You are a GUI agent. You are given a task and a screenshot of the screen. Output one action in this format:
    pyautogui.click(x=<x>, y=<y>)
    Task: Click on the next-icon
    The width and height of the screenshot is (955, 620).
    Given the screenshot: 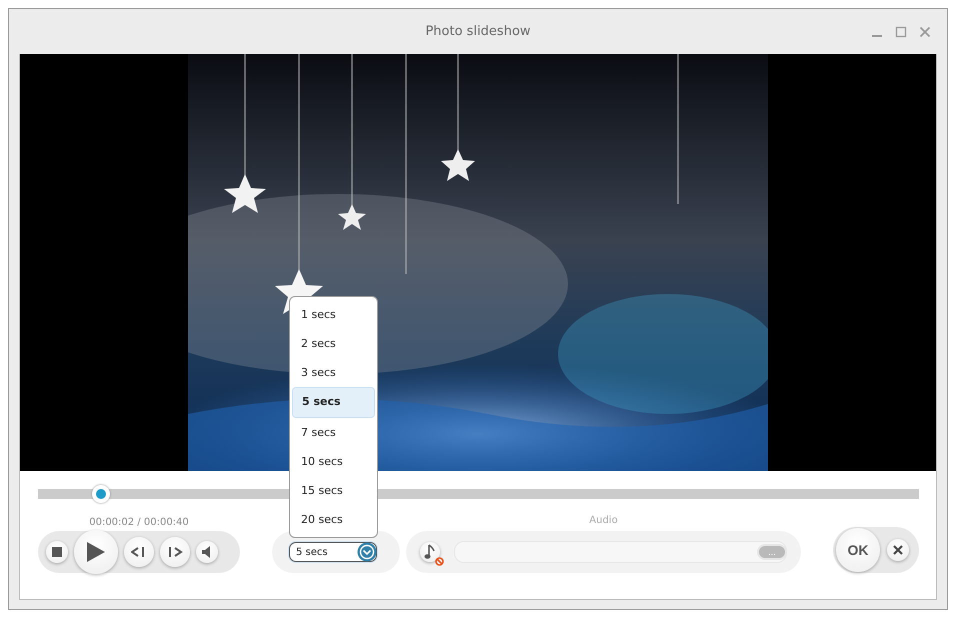 What is the action you would take?
    pyautogui.click(x=175, y=552)
    